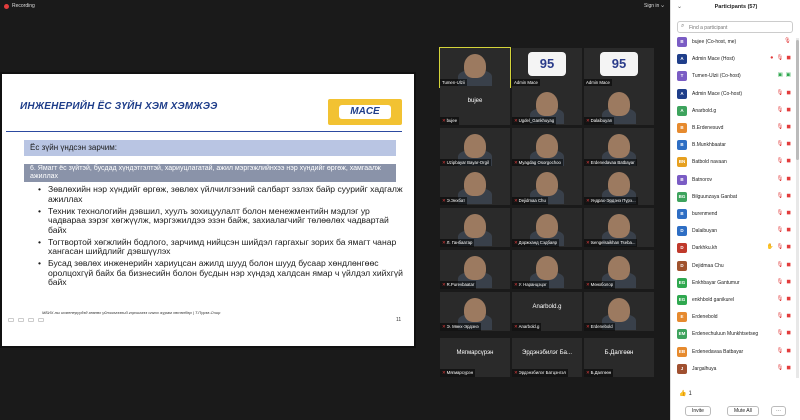 The image size is (800, 420). What do you see at coordinates (619, 311) in the screenshot?
I see `video-tile: ✕Erdenebold` at bounding box center [619, 311].